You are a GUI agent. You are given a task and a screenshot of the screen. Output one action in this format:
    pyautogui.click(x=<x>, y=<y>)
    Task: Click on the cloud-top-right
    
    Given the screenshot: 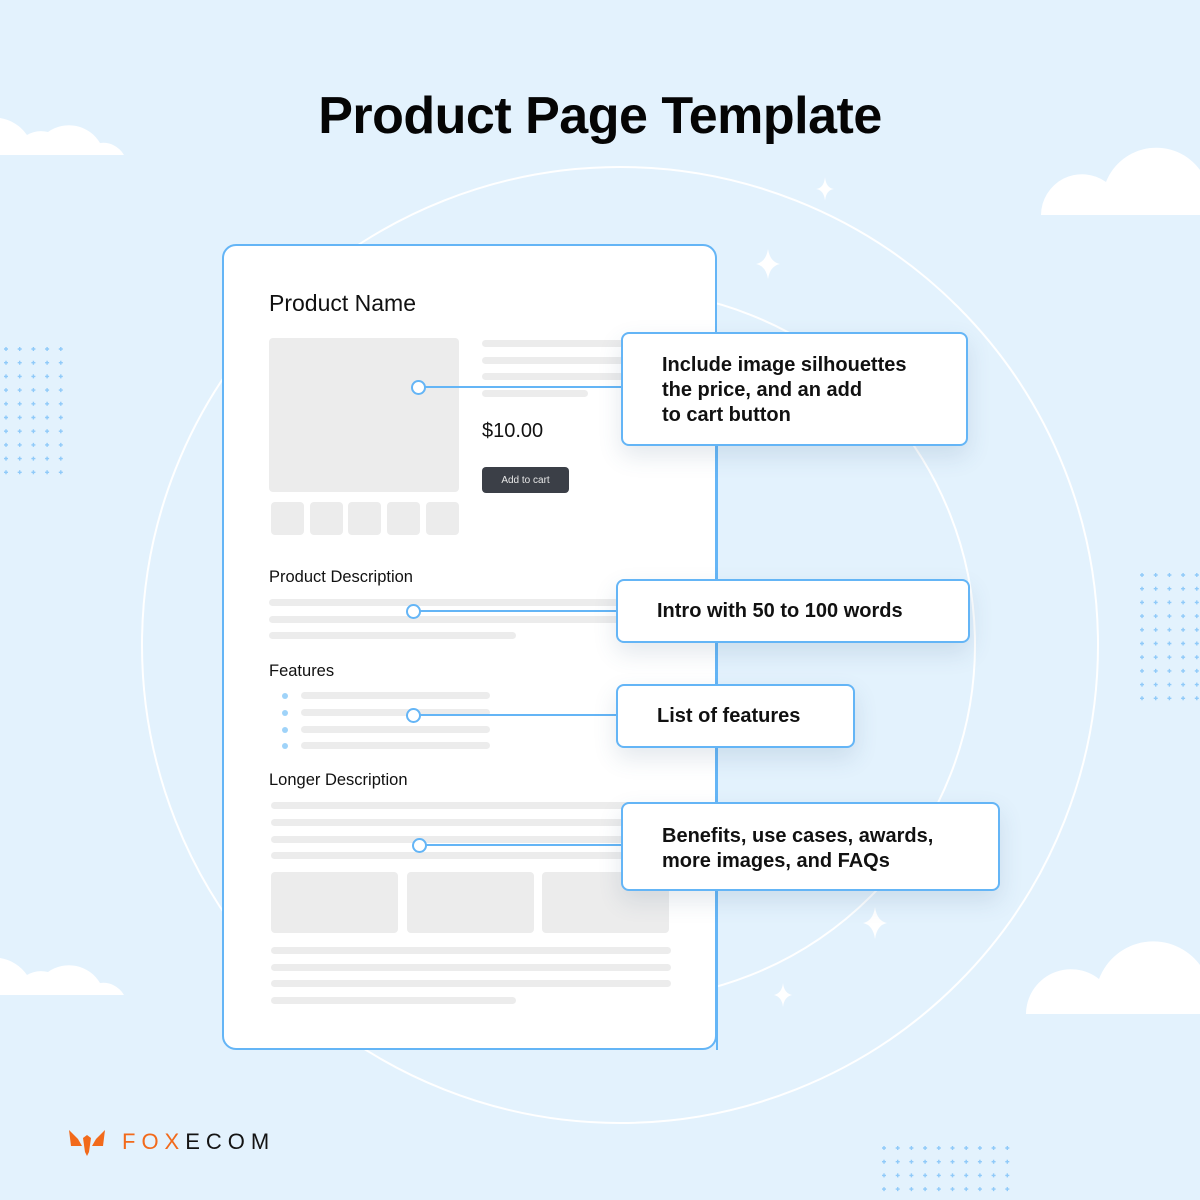 What is the action you would take?
    pyautogui.click(x=1120, y=181)
    